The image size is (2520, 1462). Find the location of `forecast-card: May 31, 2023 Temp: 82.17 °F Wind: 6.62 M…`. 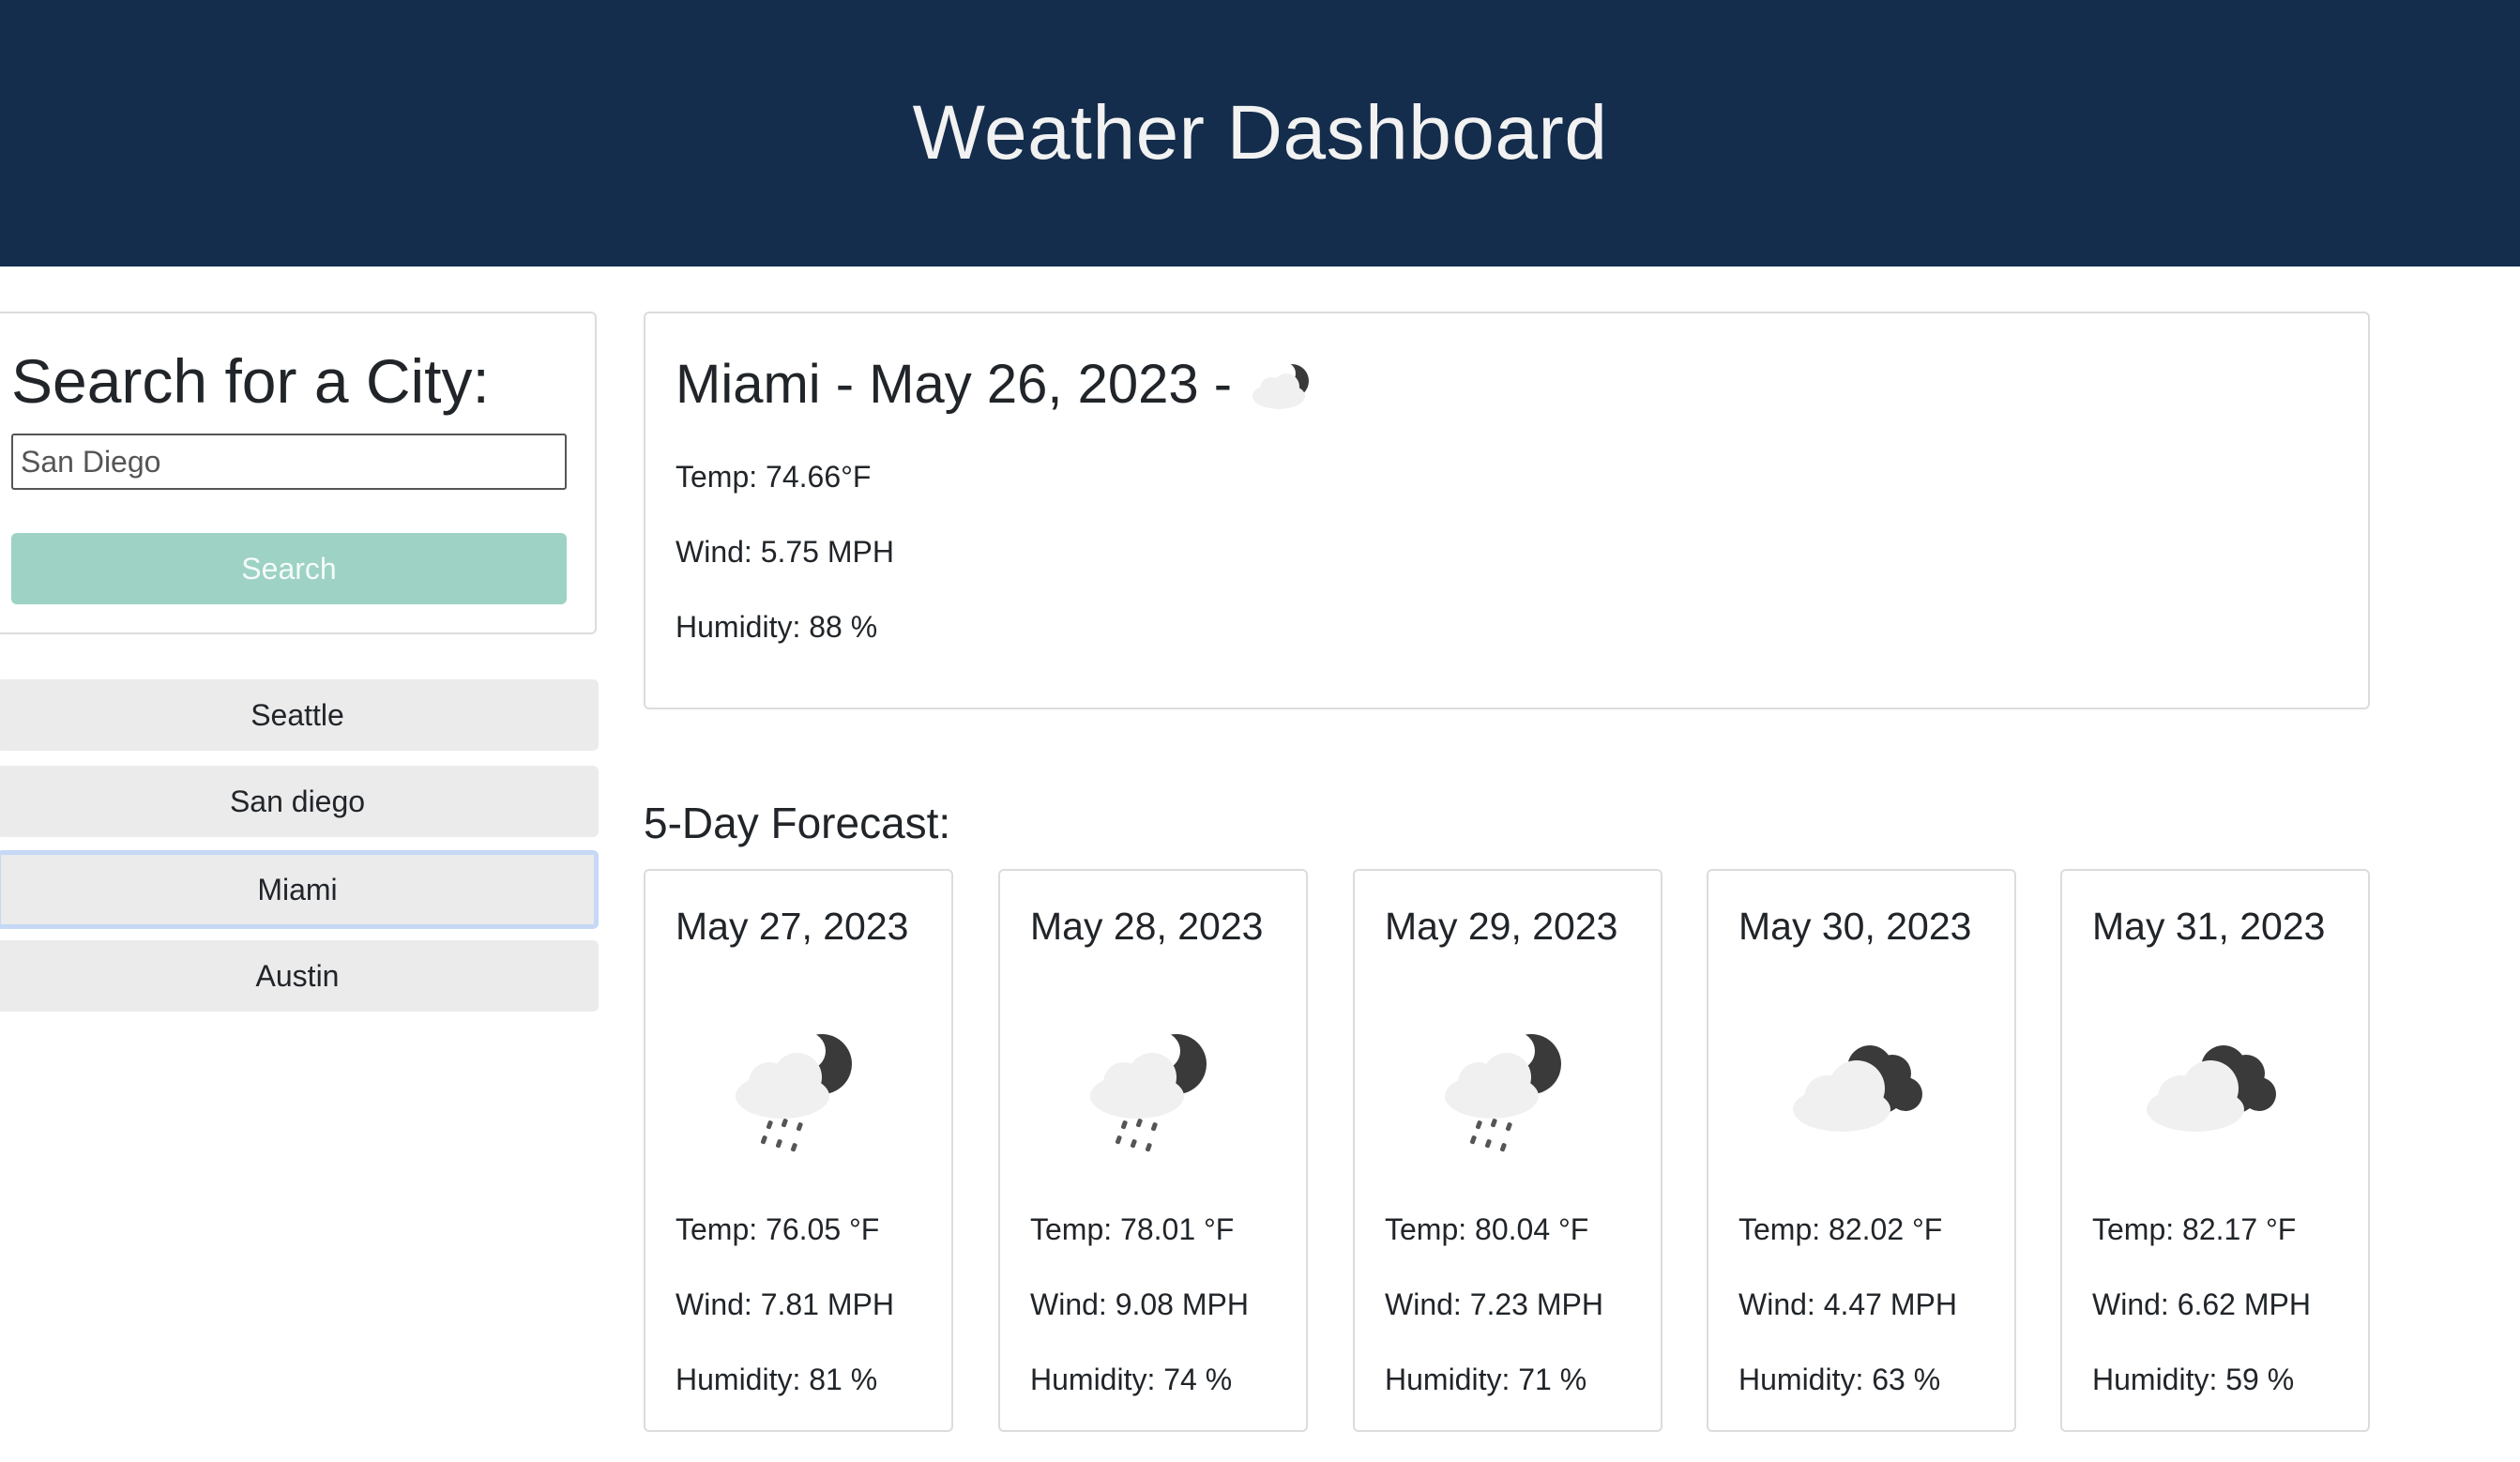

forecast-card: May 31, 2023 Temp: 82.17 °F Wind: 6.62 M… is located at coordinates (2215, 1150).